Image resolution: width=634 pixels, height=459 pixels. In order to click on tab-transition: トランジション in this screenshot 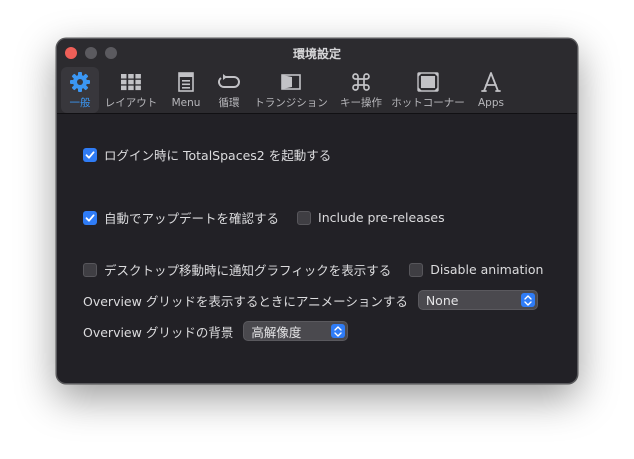, I will do `click(291, 90)`.